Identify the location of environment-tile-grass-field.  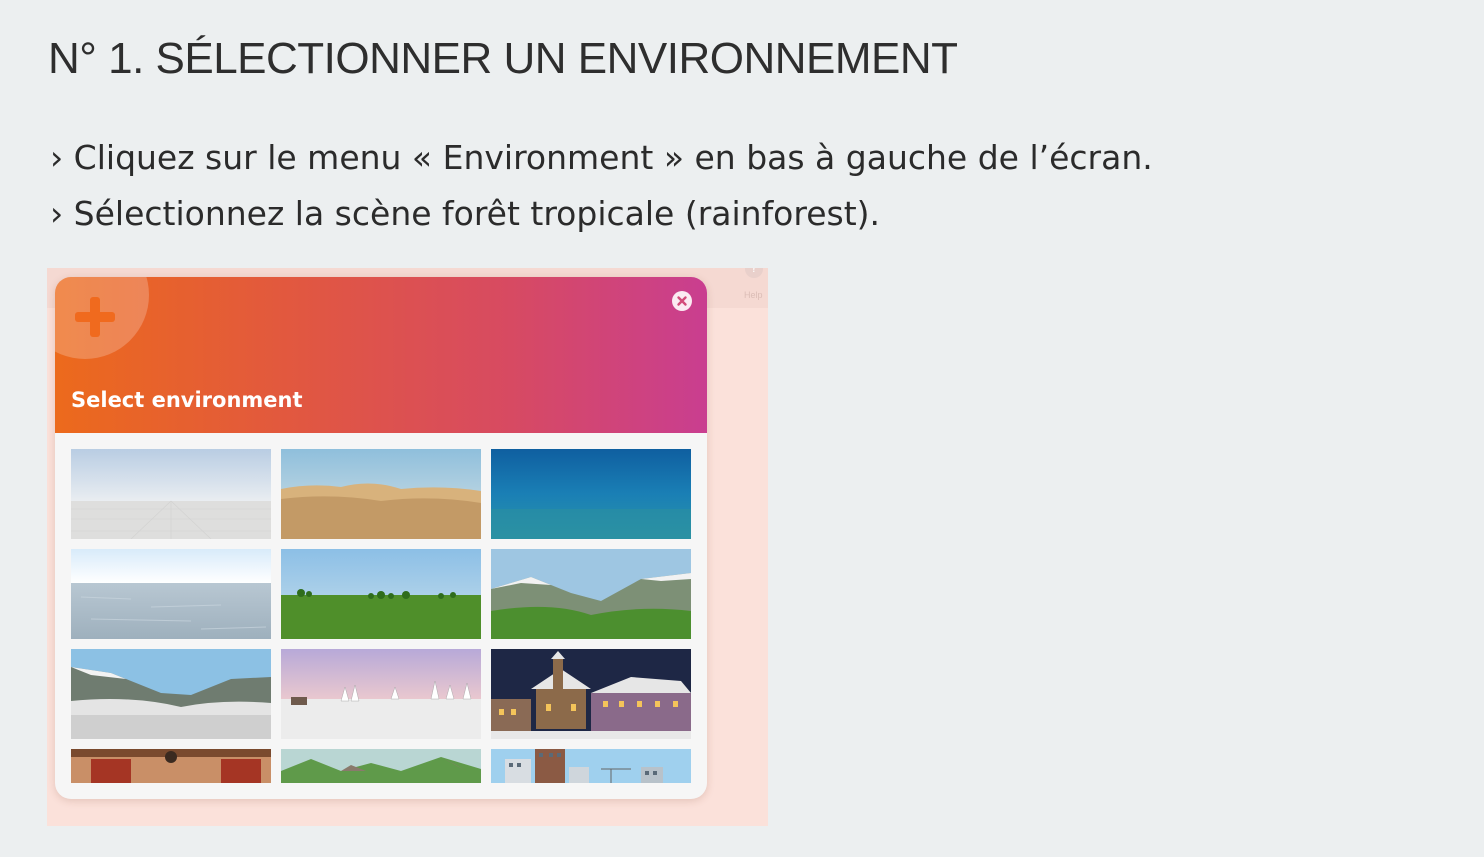
(381, 594).